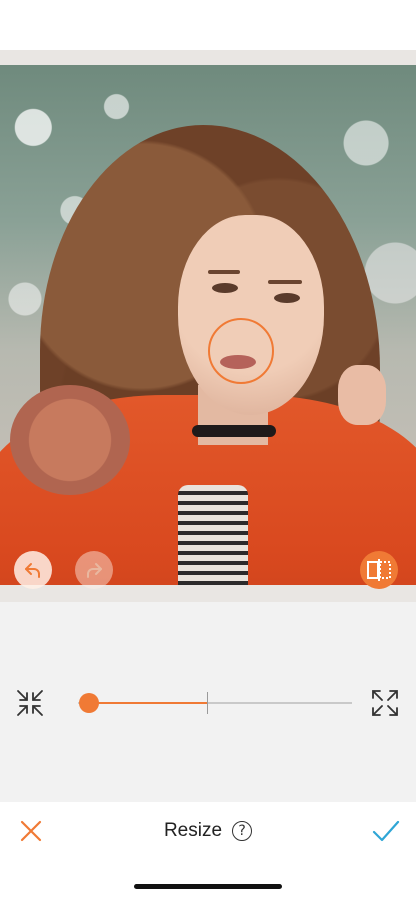 The height and width of the screenshot is (900, 416). What do you see at coordinates (213, 535) in the screenshot?
I see `photo-shirt` at bounding box center [213, 535].